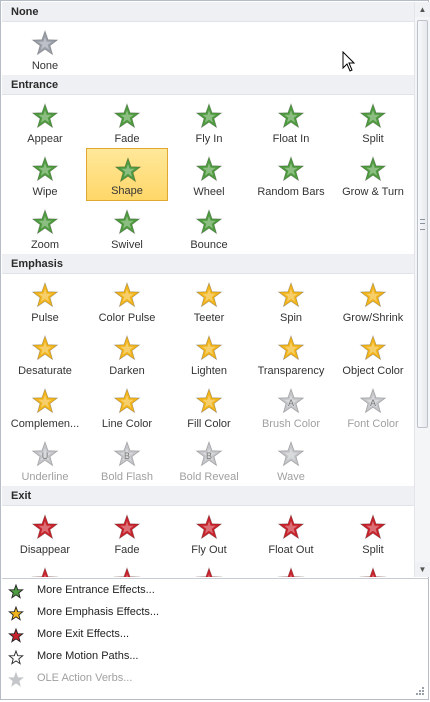 The height and width of the screenshot is (702, 430). I want to click on scroll-down-arrow: ▼, so click(422, 569).